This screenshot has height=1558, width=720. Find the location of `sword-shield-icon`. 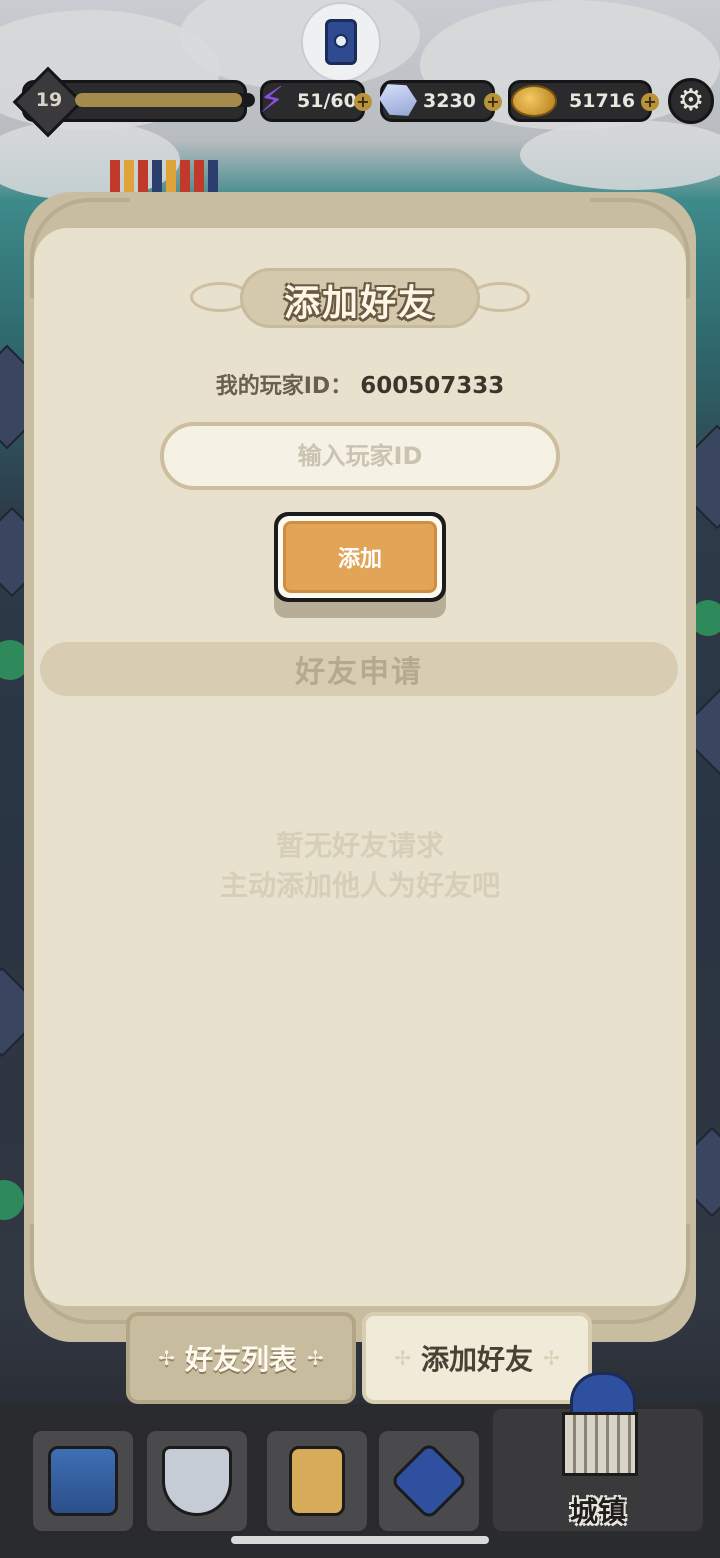

sword-shield-icon is located at coordinates (197, 1481).